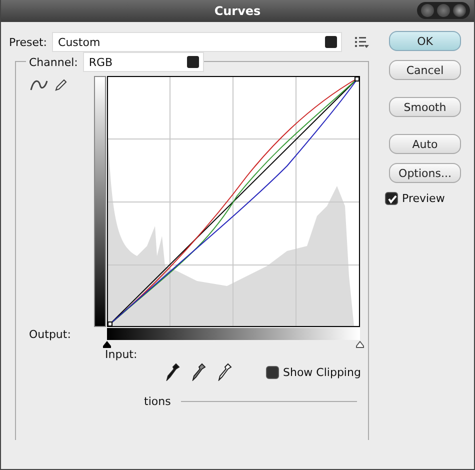  I want to click on output-label: Output:, so click(50, 334).